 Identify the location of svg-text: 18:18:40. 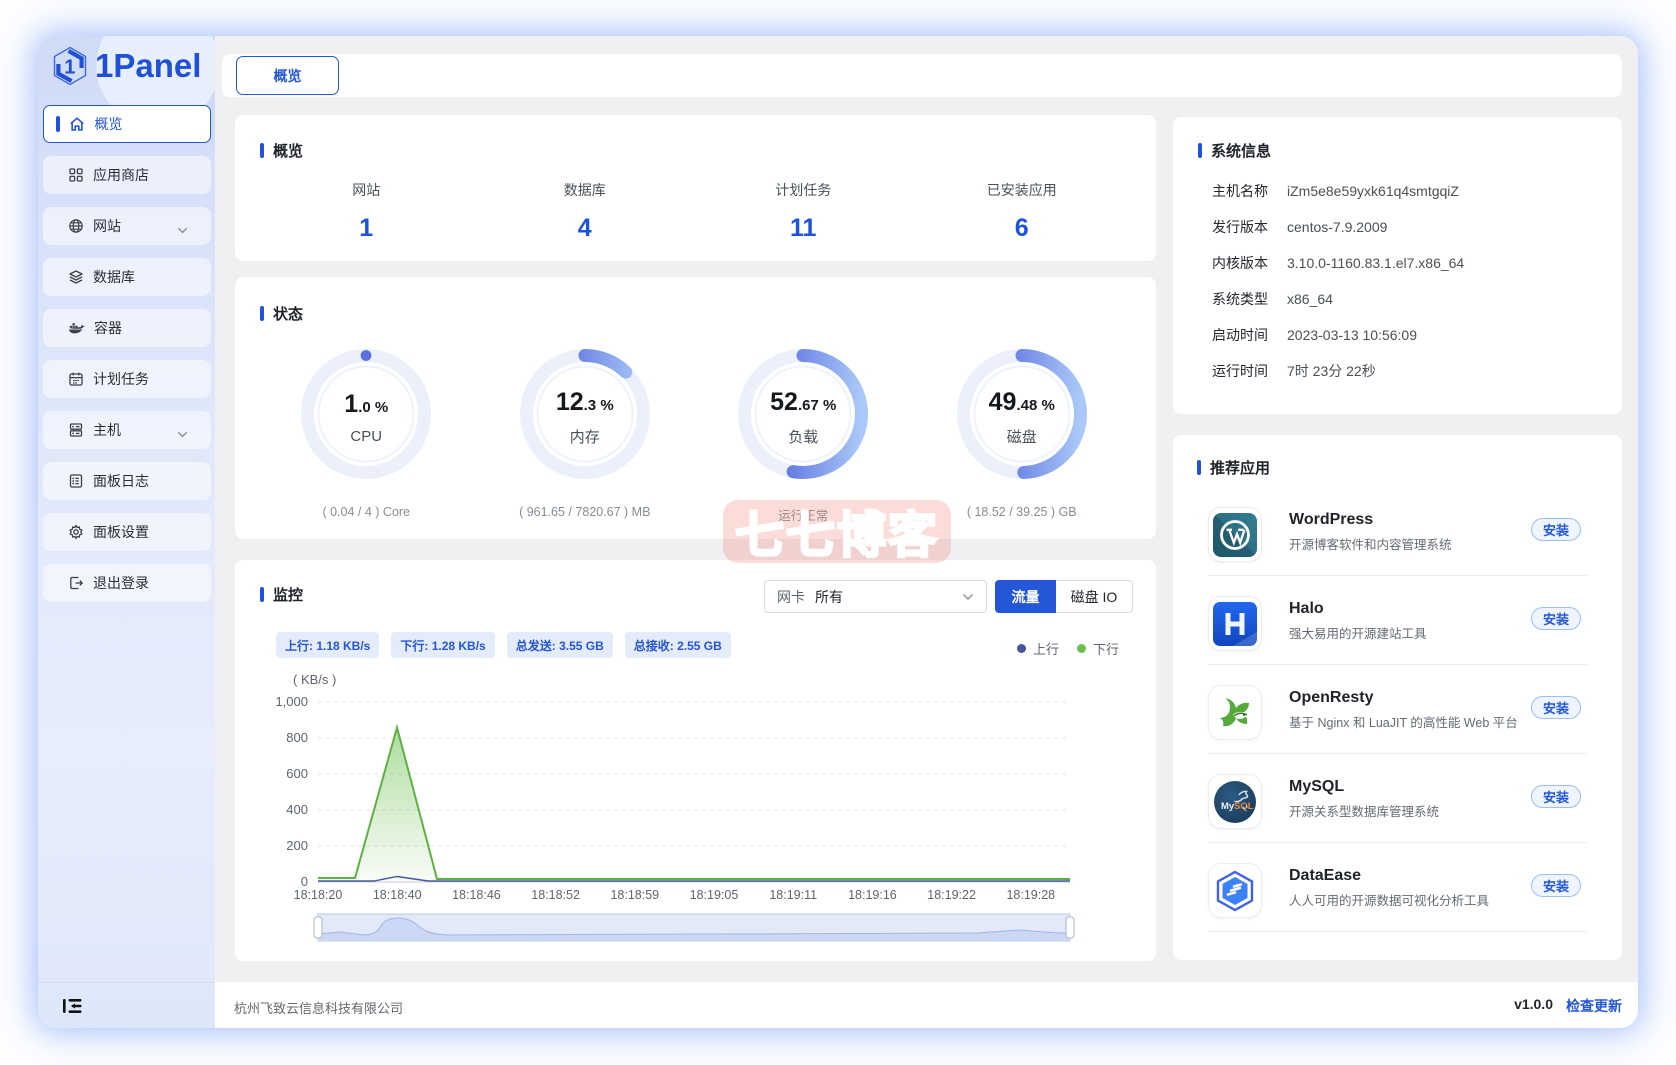
(397, 895).